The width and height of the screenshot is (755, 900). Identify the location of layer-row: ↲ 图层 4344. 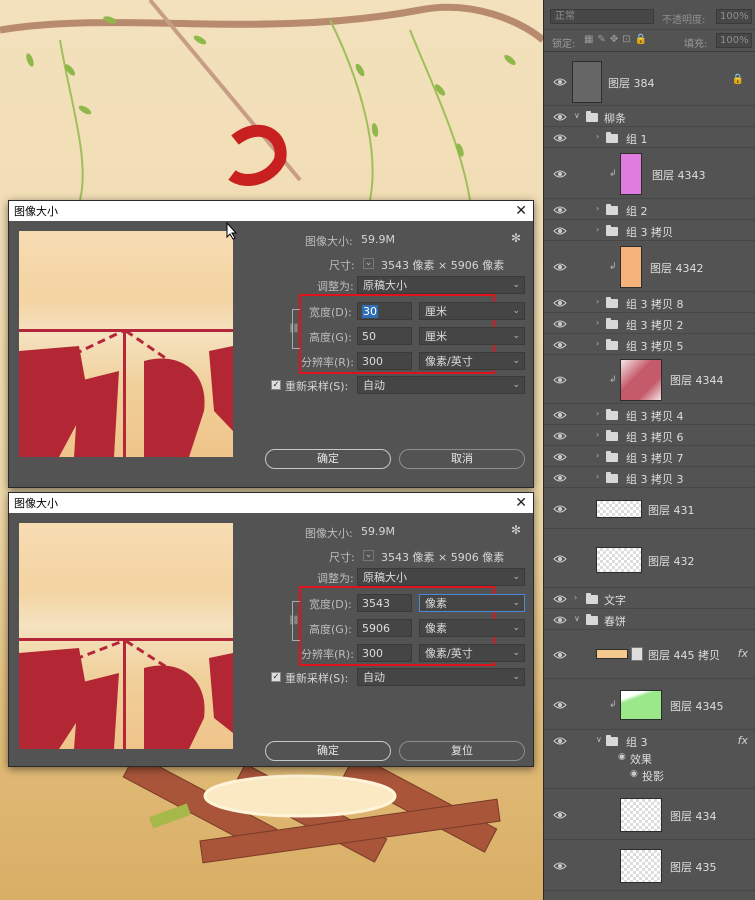
(649, 380).